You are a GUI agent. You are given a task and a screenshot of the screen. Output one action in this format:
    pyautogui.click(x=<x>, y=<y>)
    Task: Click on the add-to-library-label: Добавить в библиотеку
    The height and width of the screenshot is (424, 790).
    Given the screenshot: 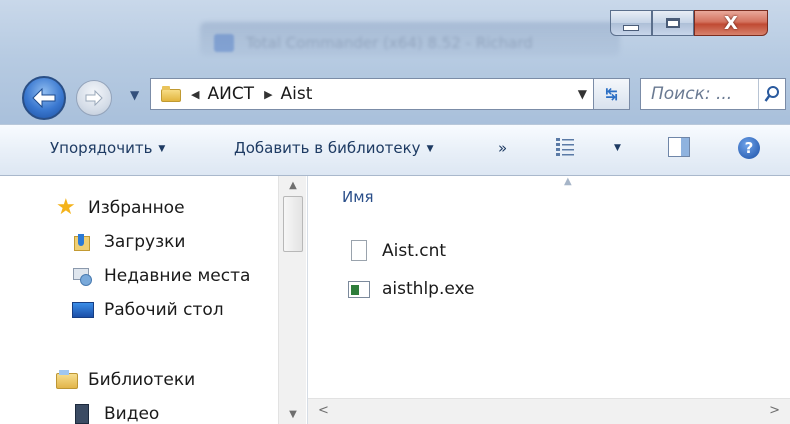 What is the action you would take?
    pyautogui.click(x=327, y=148)
    